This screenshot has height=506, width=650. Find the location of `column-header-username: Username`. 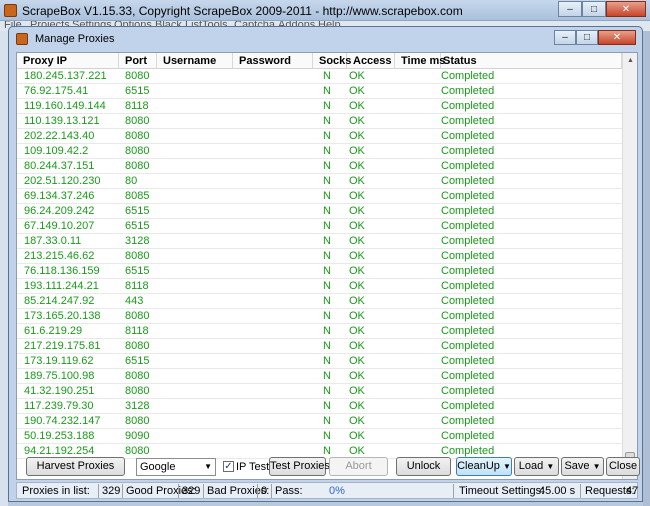

column-header-username: Username is located at coordinates (195, 61).